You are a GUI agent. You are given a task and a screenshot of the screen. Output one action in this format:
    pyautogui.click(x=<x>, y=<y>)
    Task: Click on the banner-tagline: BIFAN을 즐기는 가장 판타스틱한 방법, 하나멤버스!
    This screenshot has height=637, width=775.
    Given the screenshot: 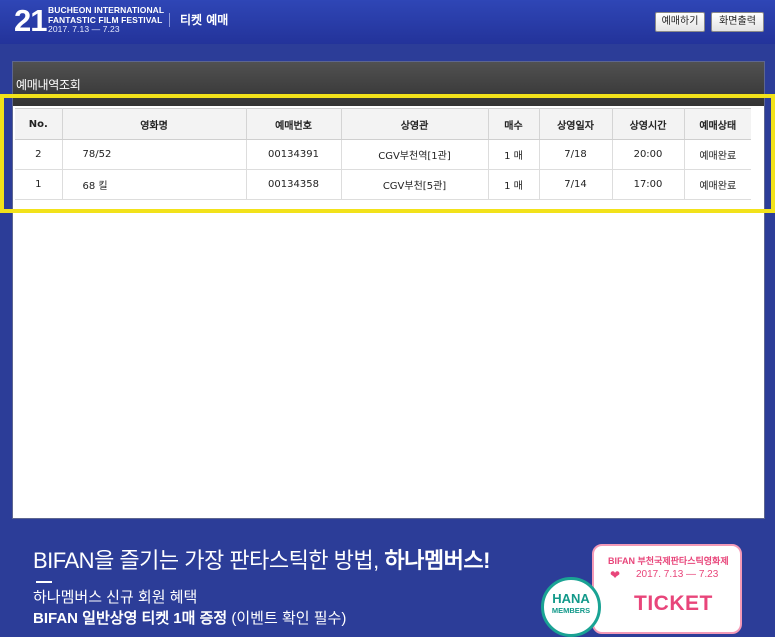 What is the action you would take?
    pyautogui.click(x=261, y=559)
    